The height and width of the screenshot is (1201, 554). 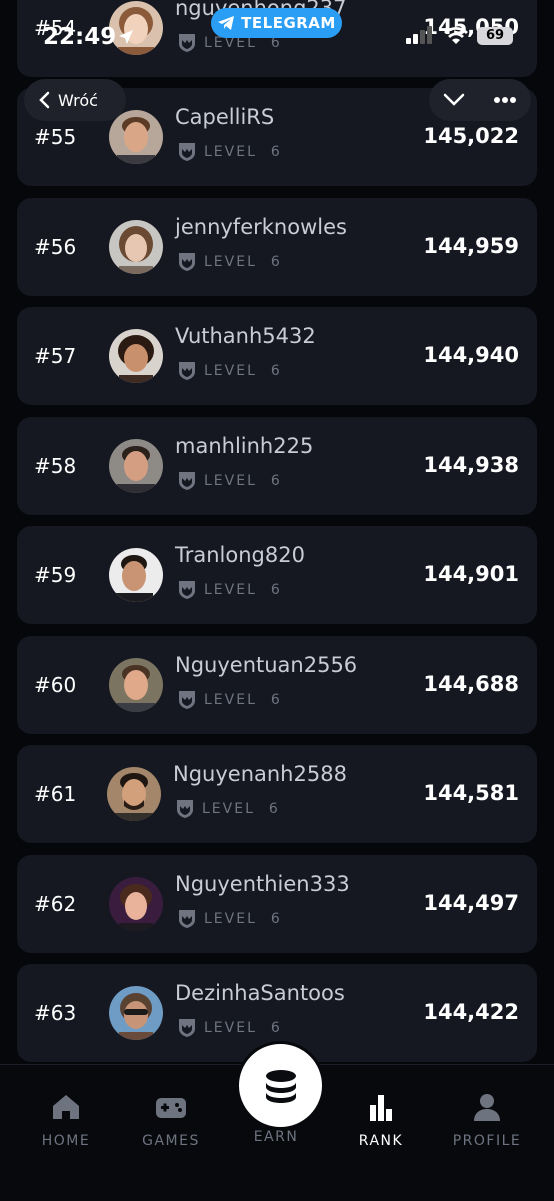 I want to click on score: 145,022, so click(x=471, y=136).